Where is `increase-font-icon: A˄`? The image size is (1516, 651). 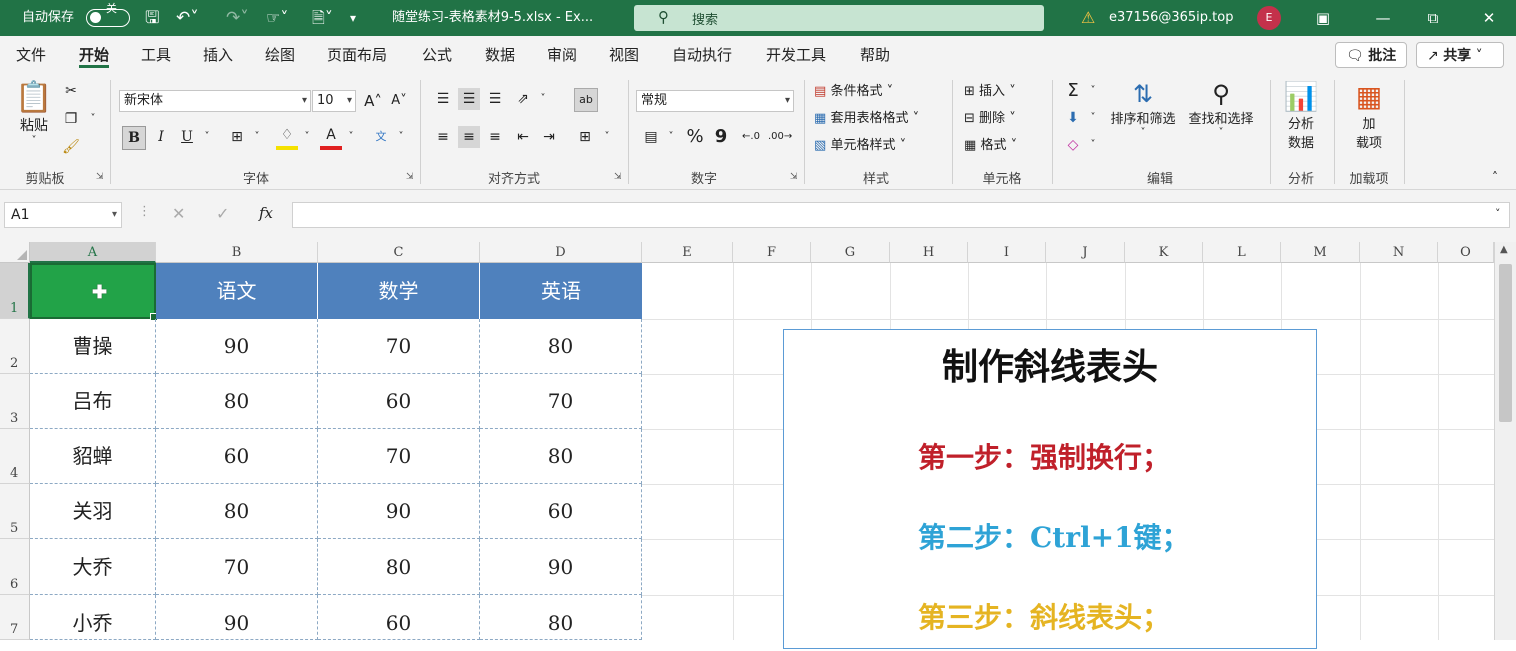 increase-font-icon: A˄ is located at coordinates (373, 101).